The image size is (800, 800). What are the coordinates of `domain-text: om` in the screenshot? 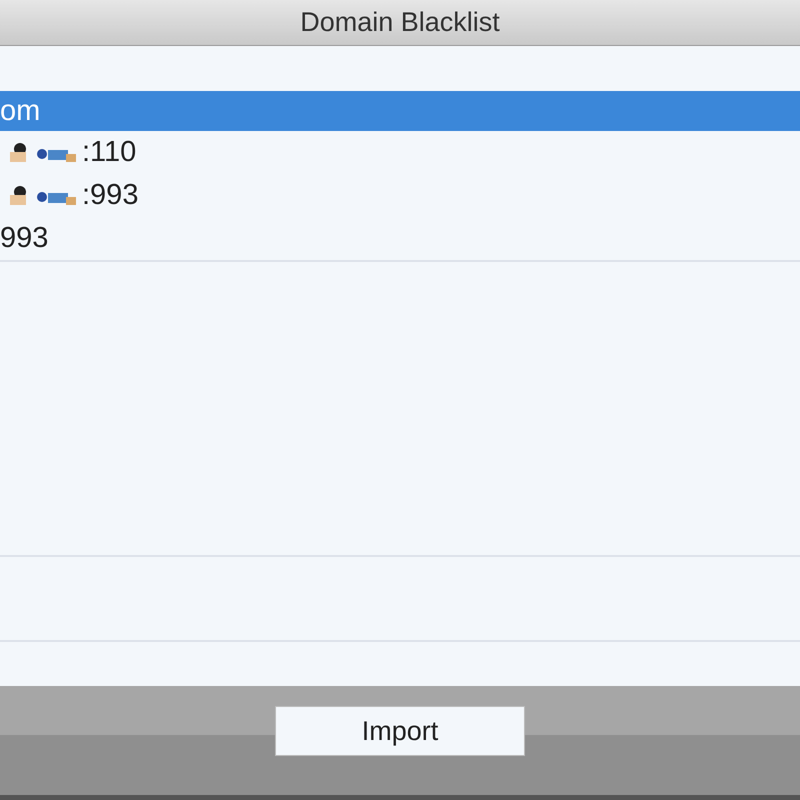 It's located at (20, 111).